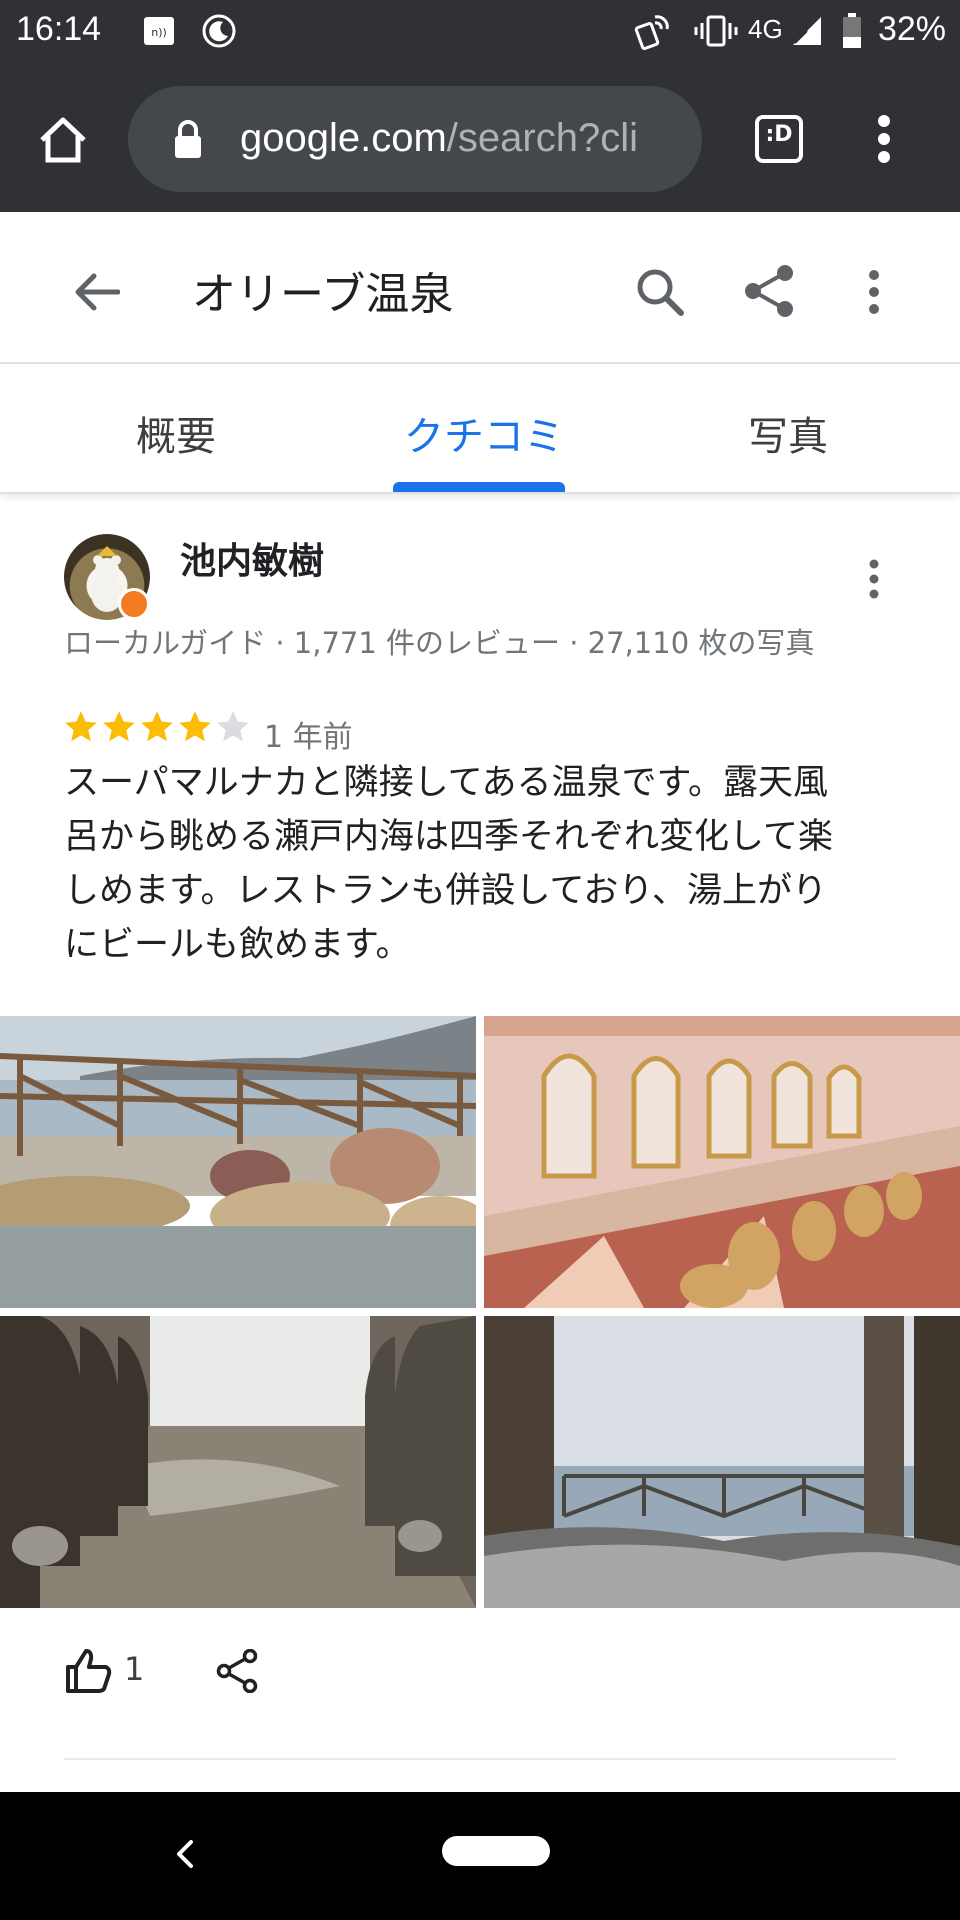 This screenshot has width=960, height=1920. What do you see at coordinates (479, 487) in the screenshot?
I see `active-tab-indicator` at bounding box center [479, 487].